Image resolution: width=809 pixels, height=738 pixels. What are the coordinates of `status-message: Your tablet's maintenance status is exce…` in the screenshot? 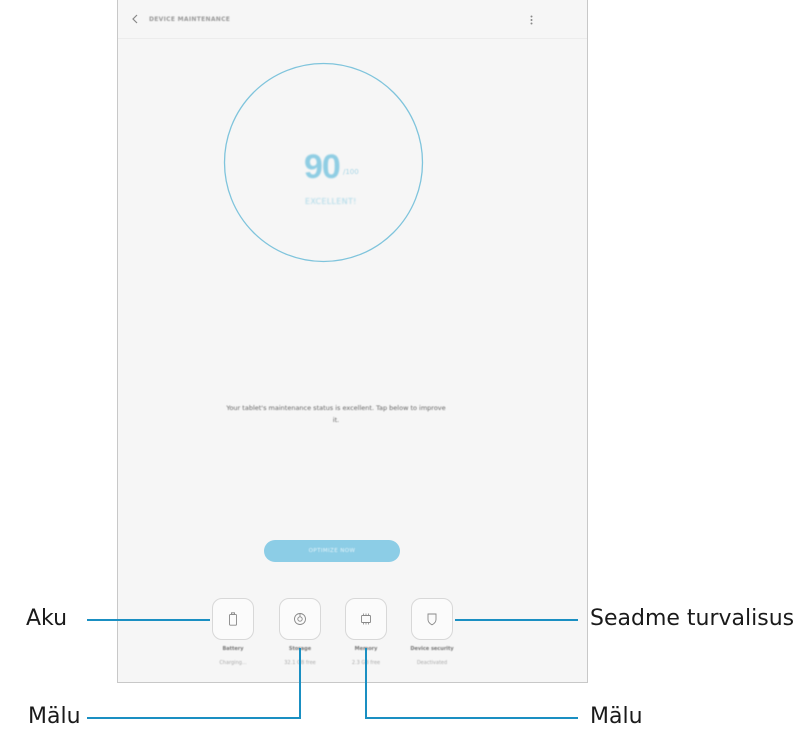 It's located at (336, 414).